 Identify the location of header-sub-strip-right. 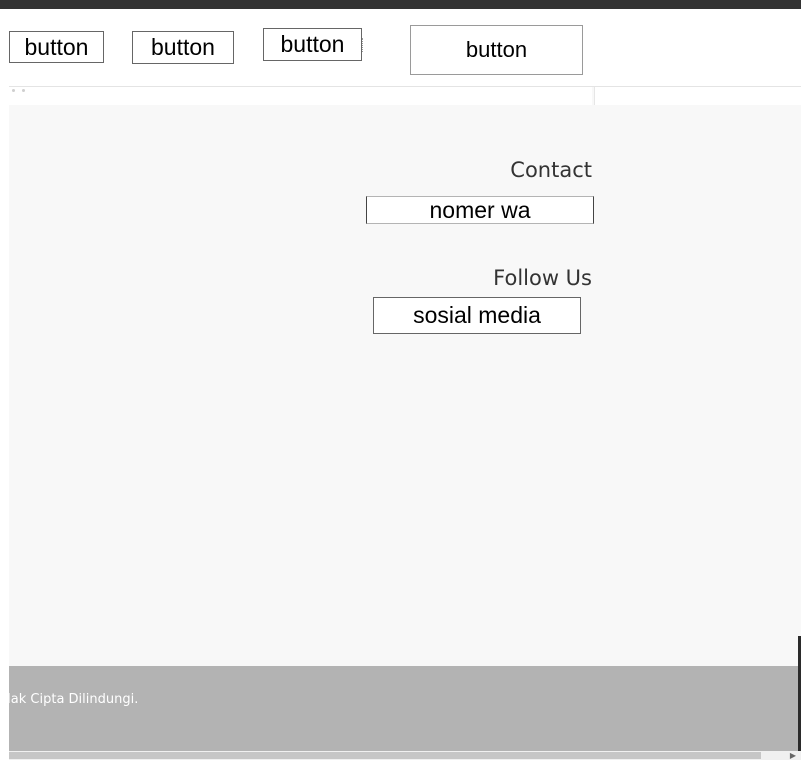
(697, 96).